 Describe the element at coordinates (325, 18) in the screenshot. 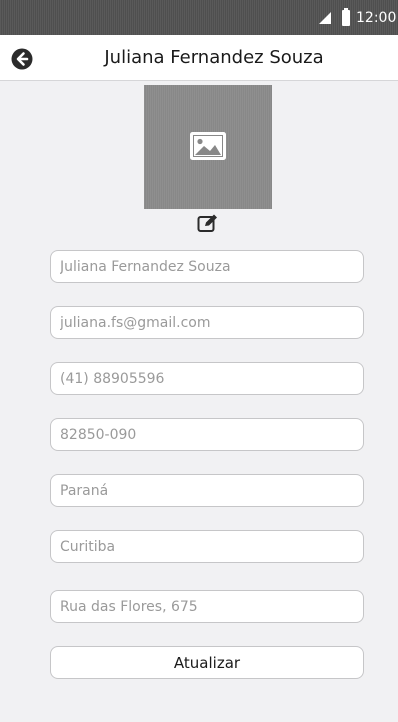

I see `signal-icon` at that location.